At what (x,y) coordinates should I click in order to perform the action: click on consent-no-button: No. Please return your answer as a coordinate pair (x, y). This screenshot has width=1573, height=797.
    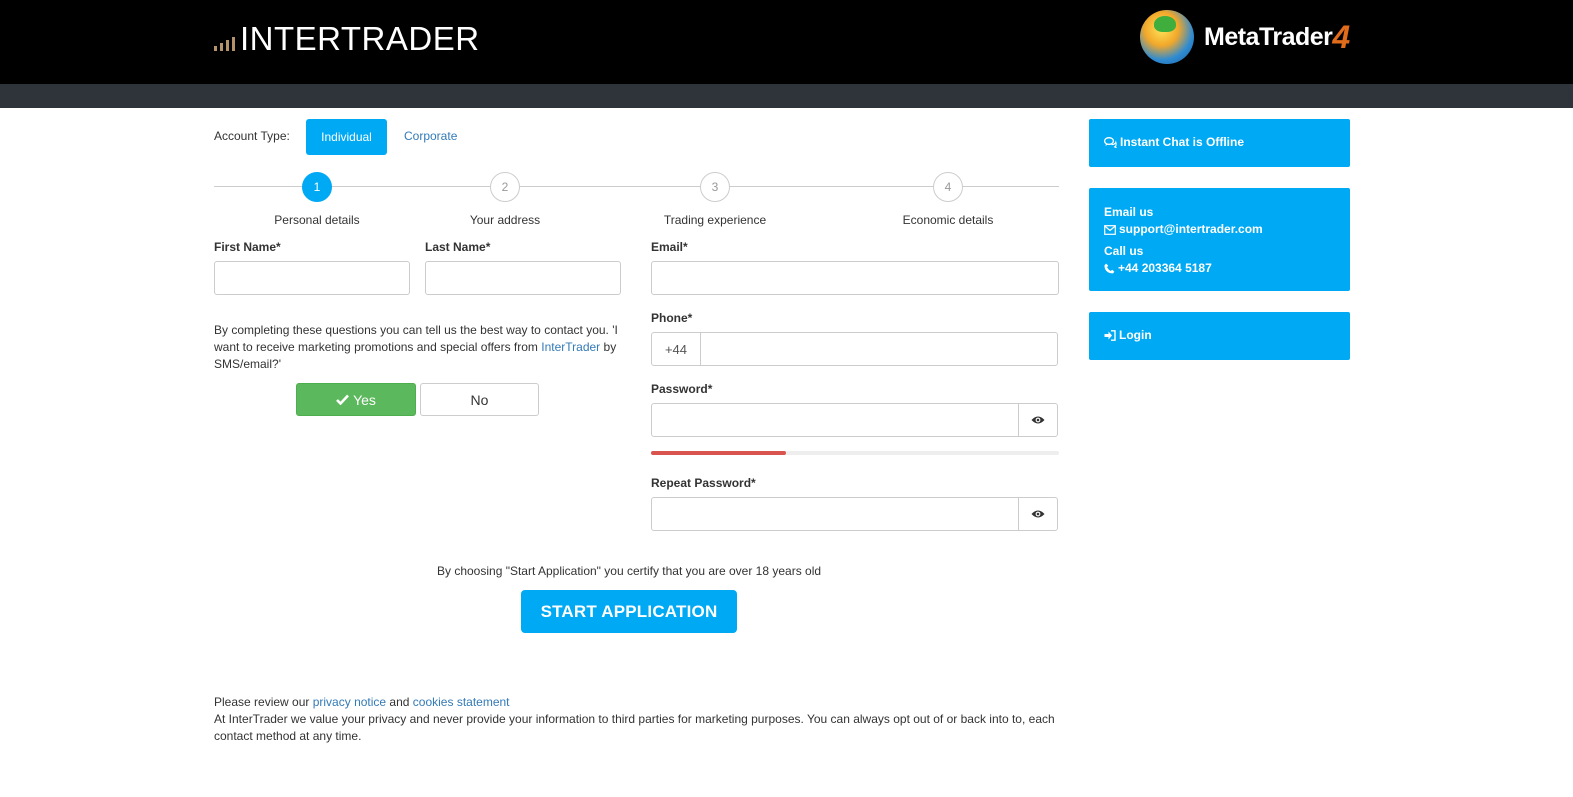
    Looking at the image, I should click on (479, 399).